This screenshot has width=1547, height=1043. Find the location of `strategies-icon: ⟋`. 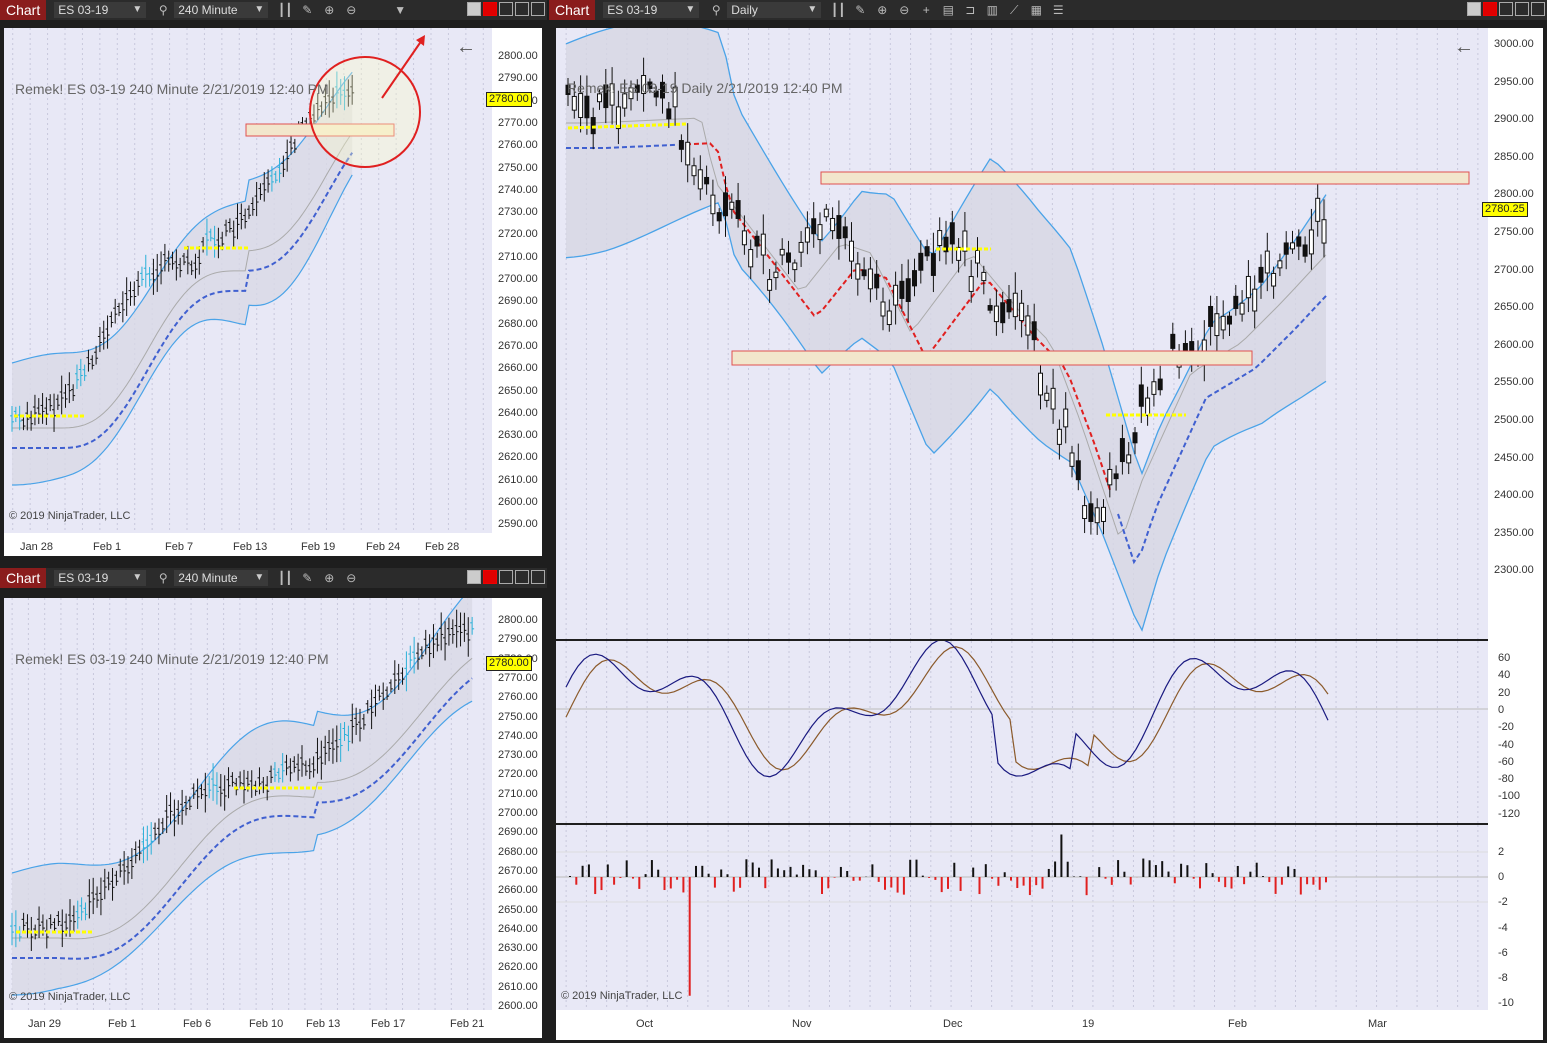

strategies-icon: ⟋ is located at coordinates (1014, 10).